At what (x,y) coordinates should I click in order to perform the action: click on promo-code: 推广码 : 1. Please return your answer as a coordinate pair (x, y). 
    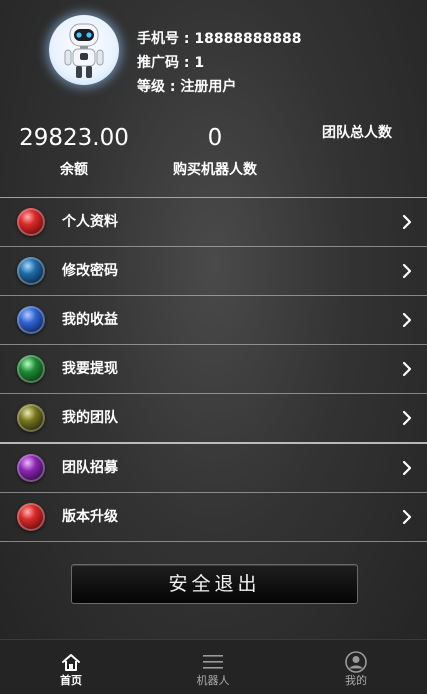
    Looking at the image, I should click on (171, 63).